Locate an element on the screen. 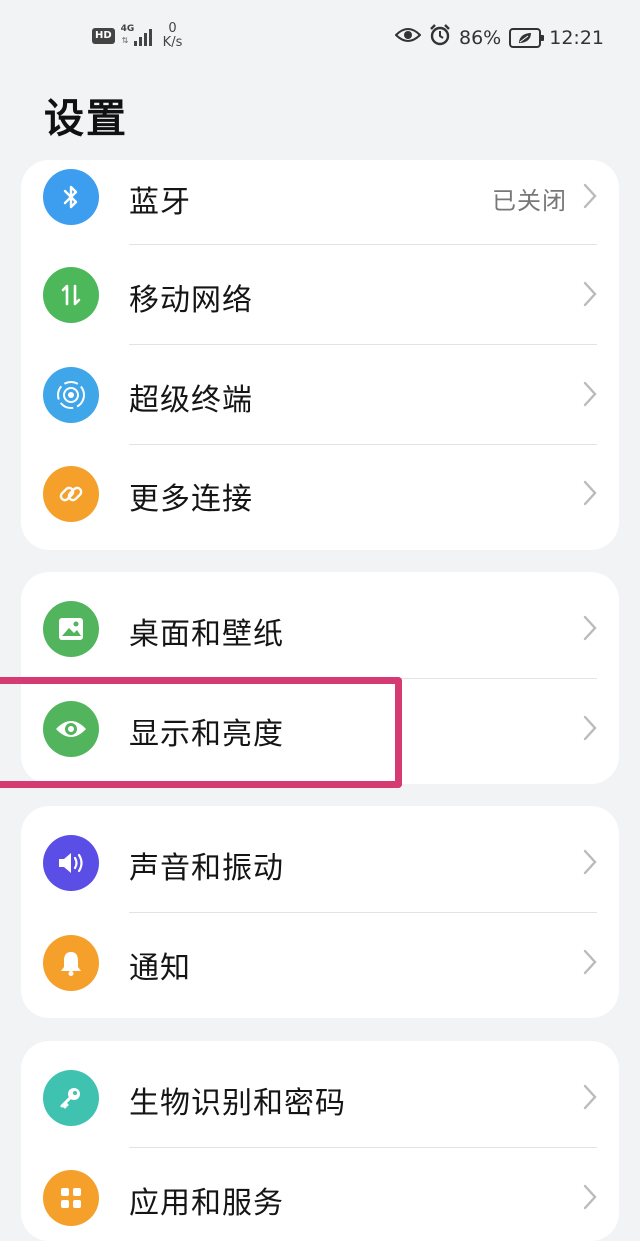 This screenshot has height=1241, width=640. battery-icon is located at coordinates (527, 37).